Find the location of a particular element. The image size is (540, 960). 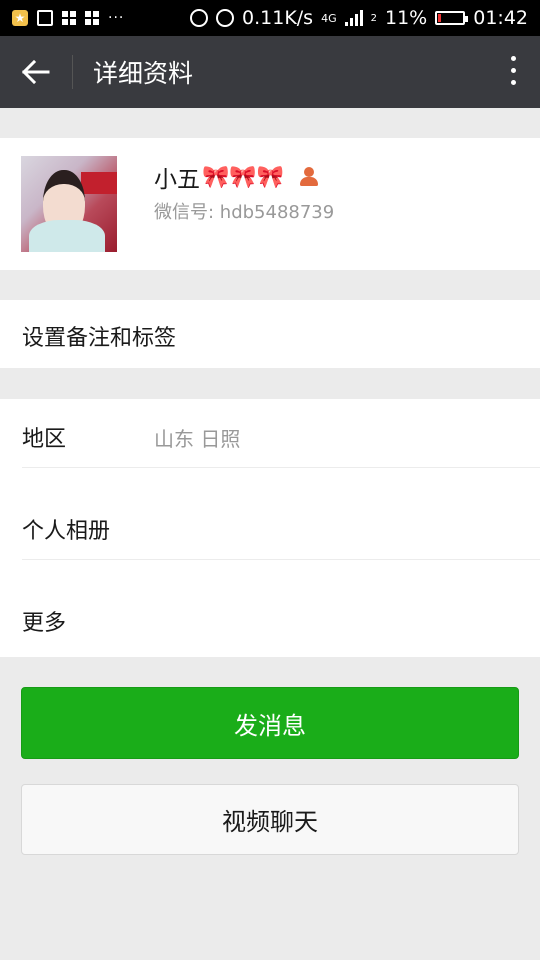

more-notifications-icon: ··· is located at coordinates (116, 18).